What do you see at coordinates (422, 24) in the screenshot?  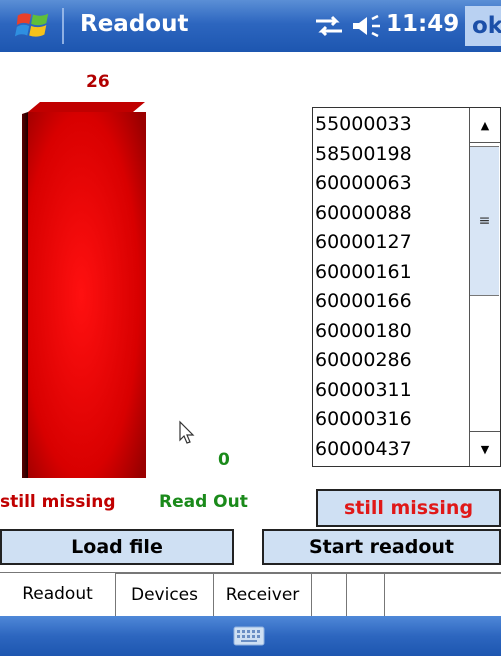 I see `clock: 11:49` at bounding box center [422, 24].